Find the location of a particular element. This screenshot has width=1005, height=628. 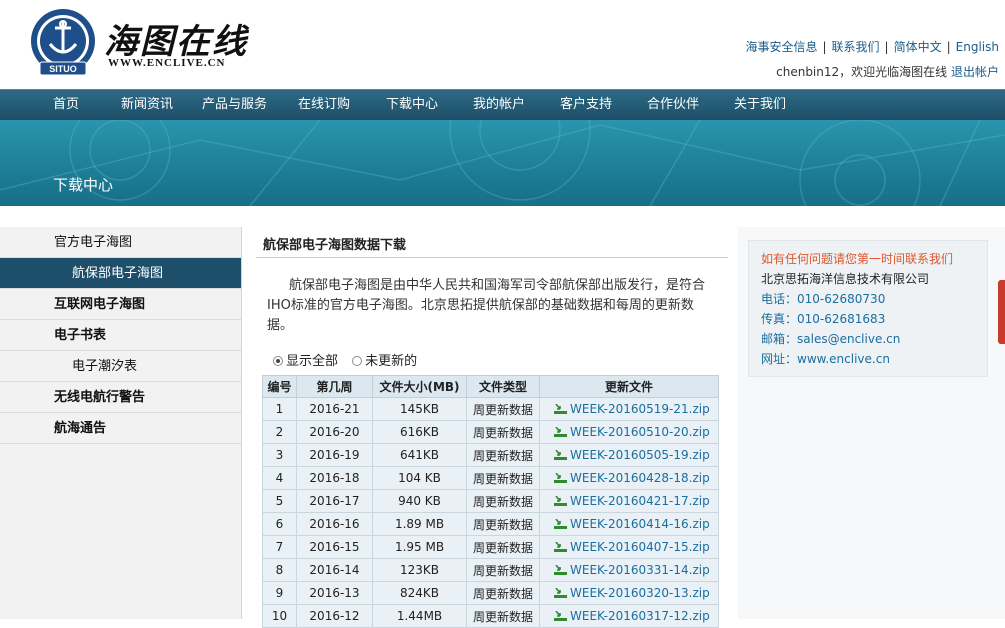

cell-number: 10 is located at coordinates (279, 616).